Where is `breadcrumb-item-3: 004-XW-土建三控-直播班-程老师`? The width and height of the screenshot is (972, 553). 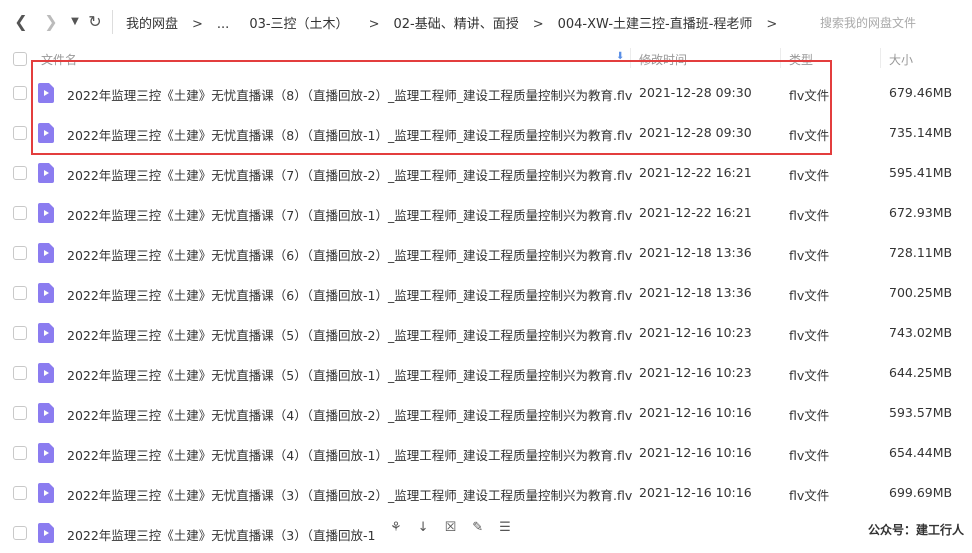 breadcrumb-item-3: 004-XW-土建三控-直播班-程老师 is located at coordinates (655, 24).